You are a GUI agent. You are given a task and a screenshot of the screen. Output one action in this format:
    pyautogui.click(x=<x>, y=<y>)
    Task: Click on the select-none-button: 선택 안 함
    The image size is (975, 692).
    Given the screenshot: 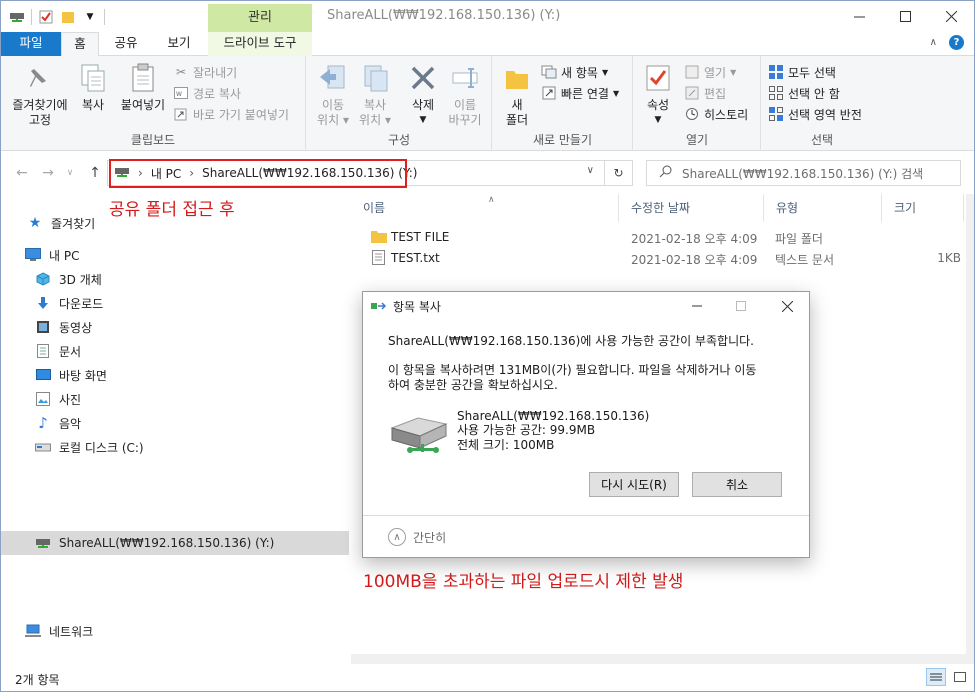 What is the action you would take?
    pyautogui.click(x=804, y=93)
    